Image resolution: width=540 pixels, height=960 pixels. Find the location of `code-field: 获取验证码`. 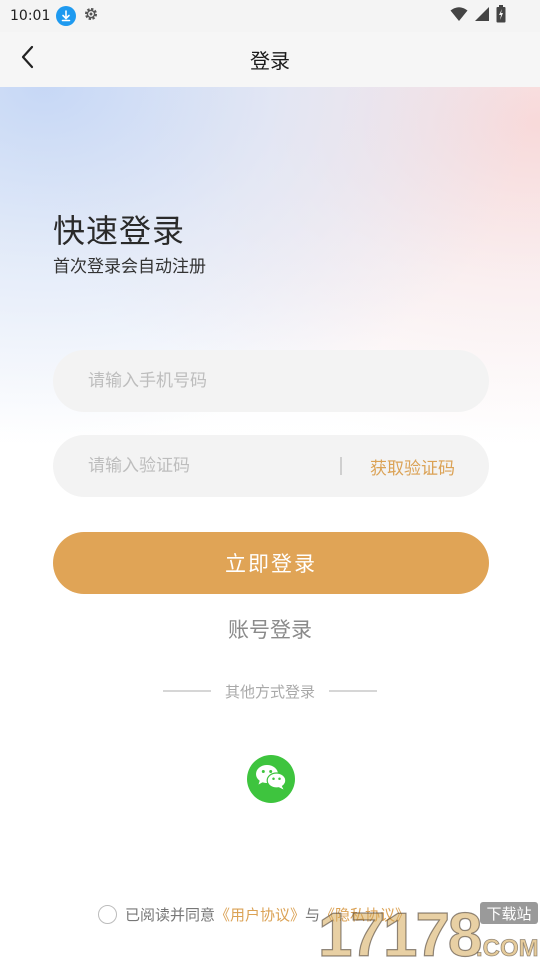

code-field: 获取验证码 is located at coordinates (271, 466).